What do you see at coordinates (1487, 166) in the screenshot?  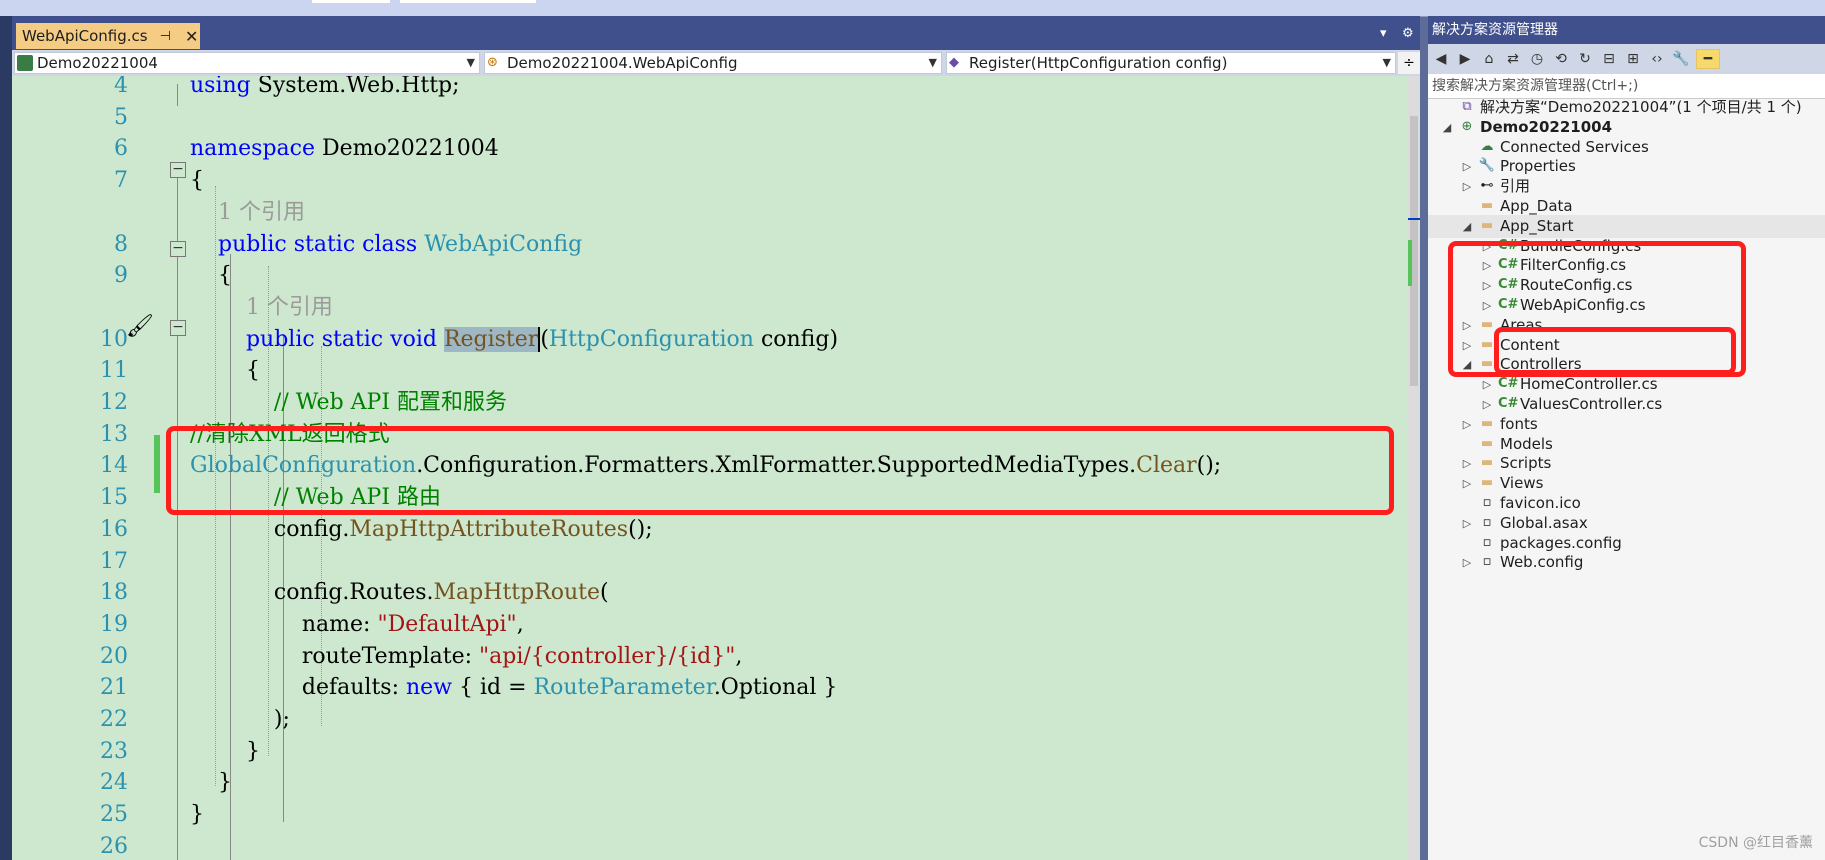 I see `wrench-icon: 🔧` at bounding box center [1487, 166].